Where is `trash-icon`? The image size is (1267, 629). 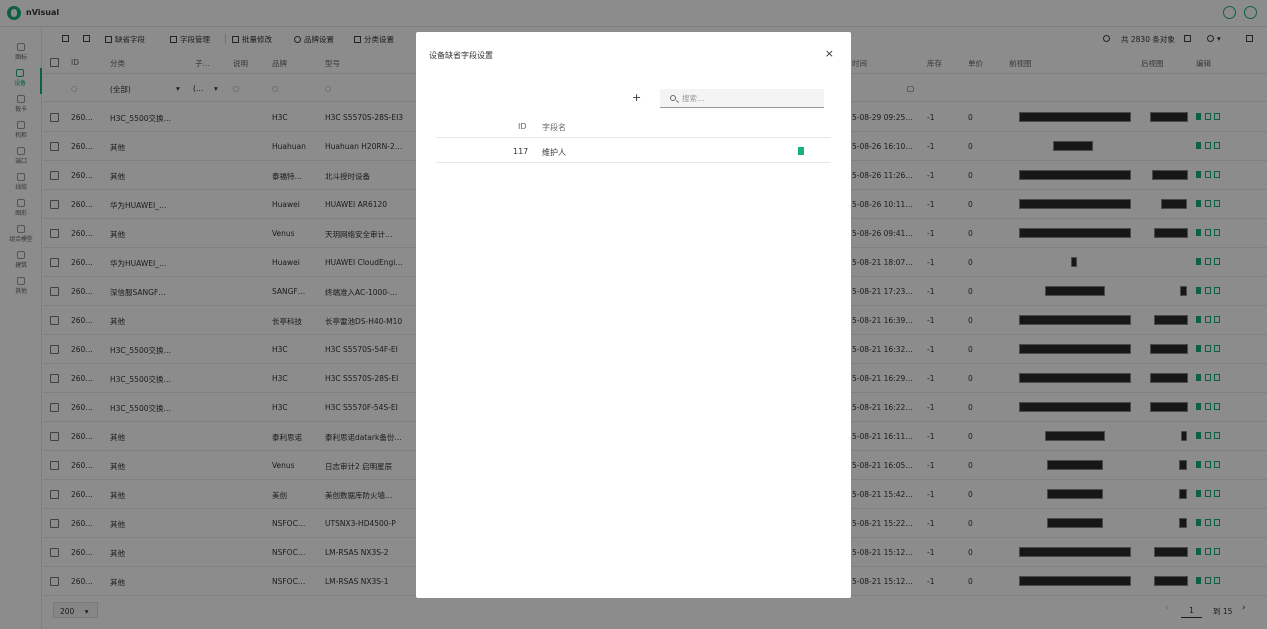 trash-icon is located at coordinates (801, 151).